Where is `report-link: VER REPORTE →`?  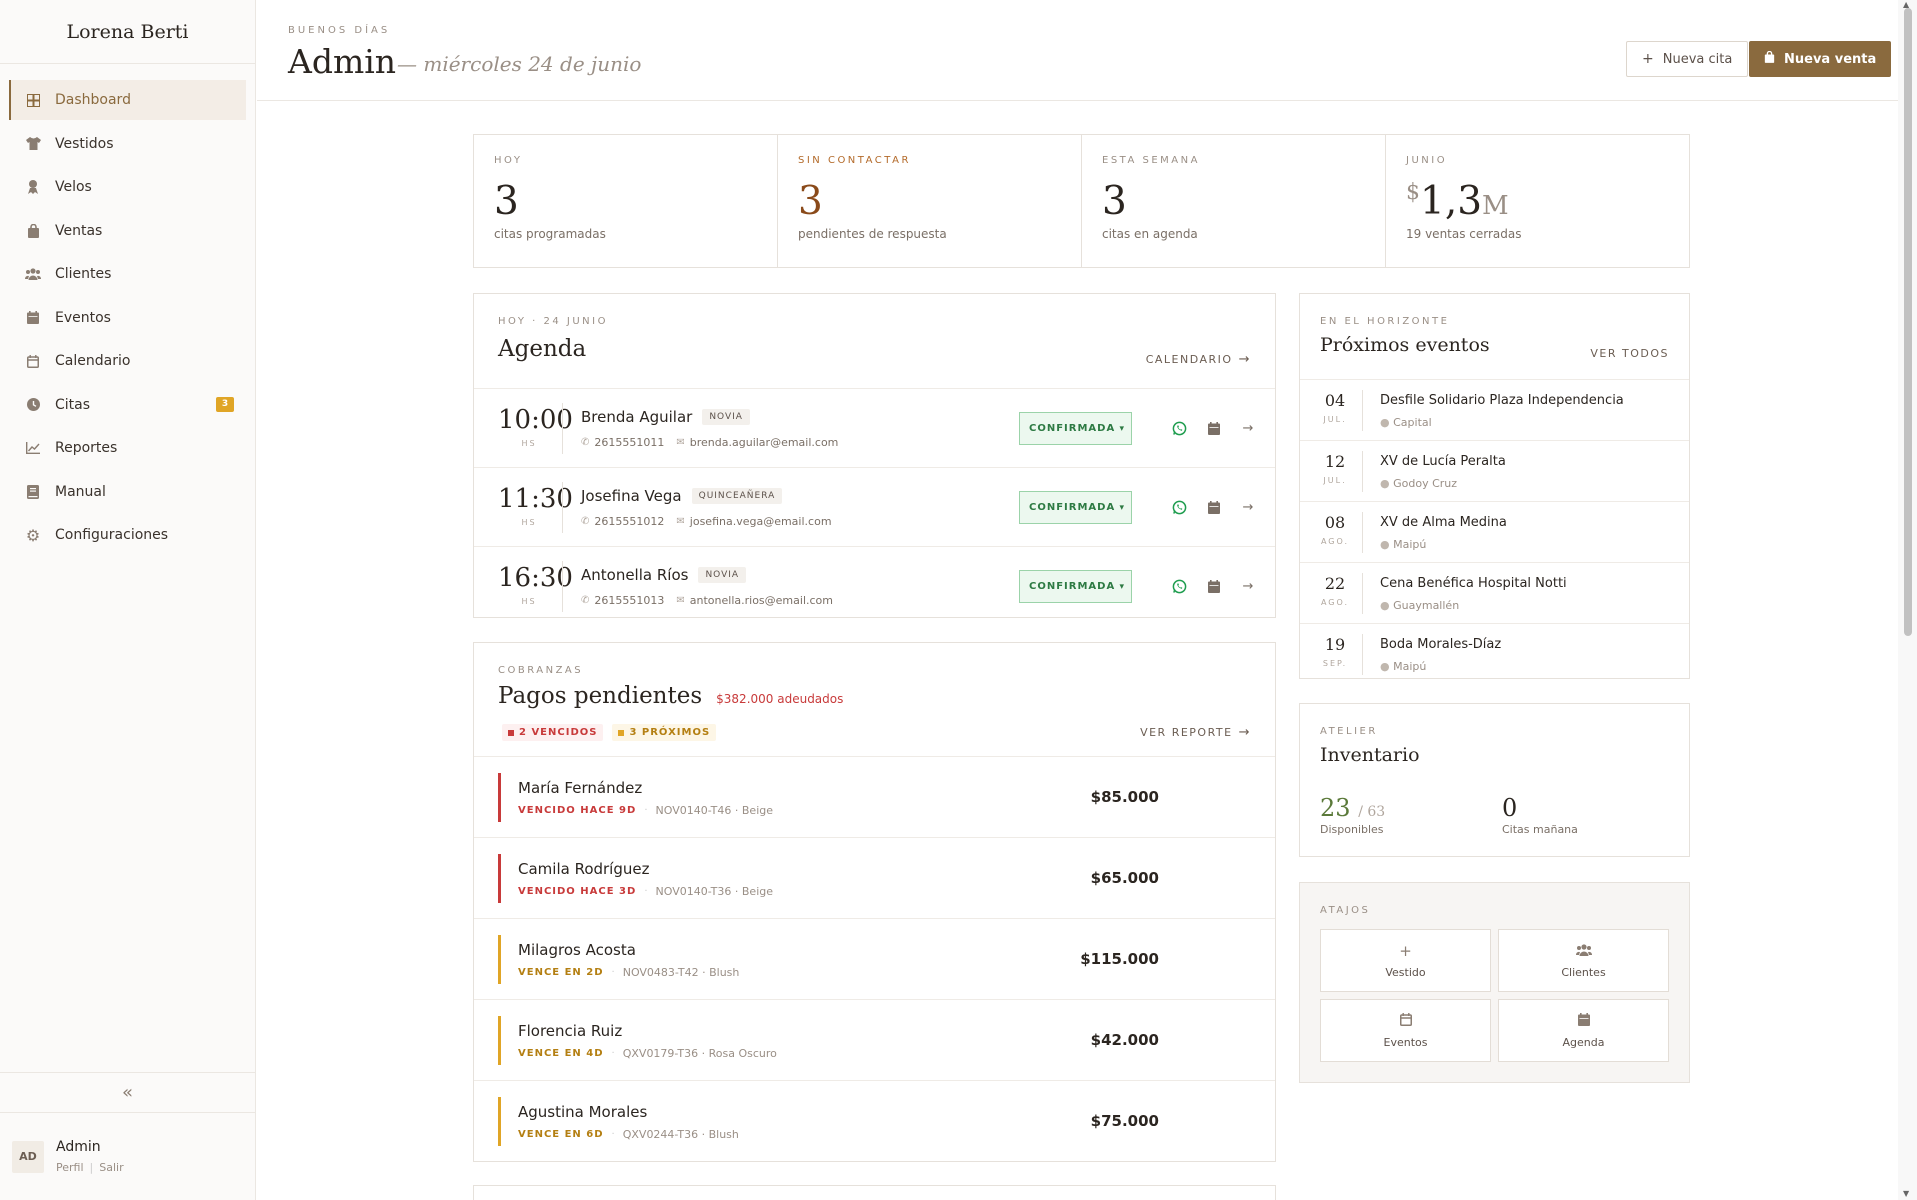
report-link: VER REPORTE → is located at coordinates (1195, 732).